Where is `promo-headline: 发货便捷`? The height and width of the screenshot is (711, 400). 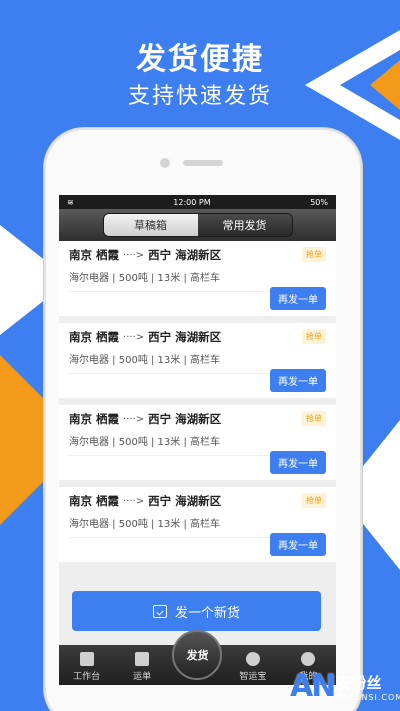 promo-headline: 发货便捷 is located at coordinates (200, 59).